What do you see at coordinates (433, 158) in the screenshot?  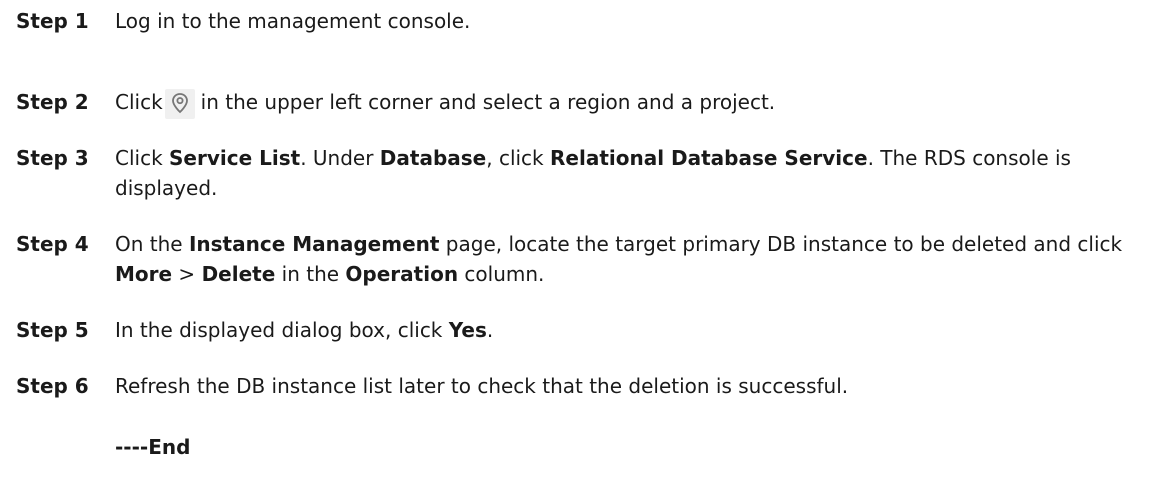 I see `ui-term-database: Database` at bounding box center [433, 158].